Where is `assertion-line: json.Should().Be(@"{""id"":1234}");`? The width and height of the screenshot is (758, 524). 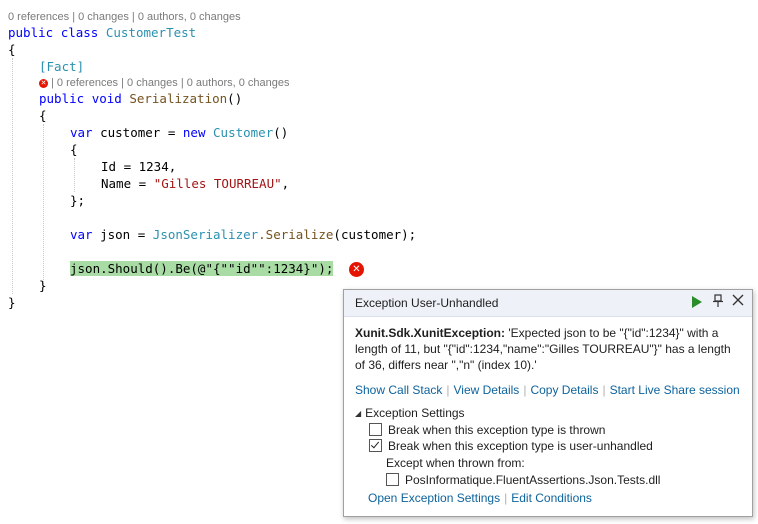
assertion-line: json.Should().Be(@"{""id"":1234}"); is located at coordinates (202, 268).